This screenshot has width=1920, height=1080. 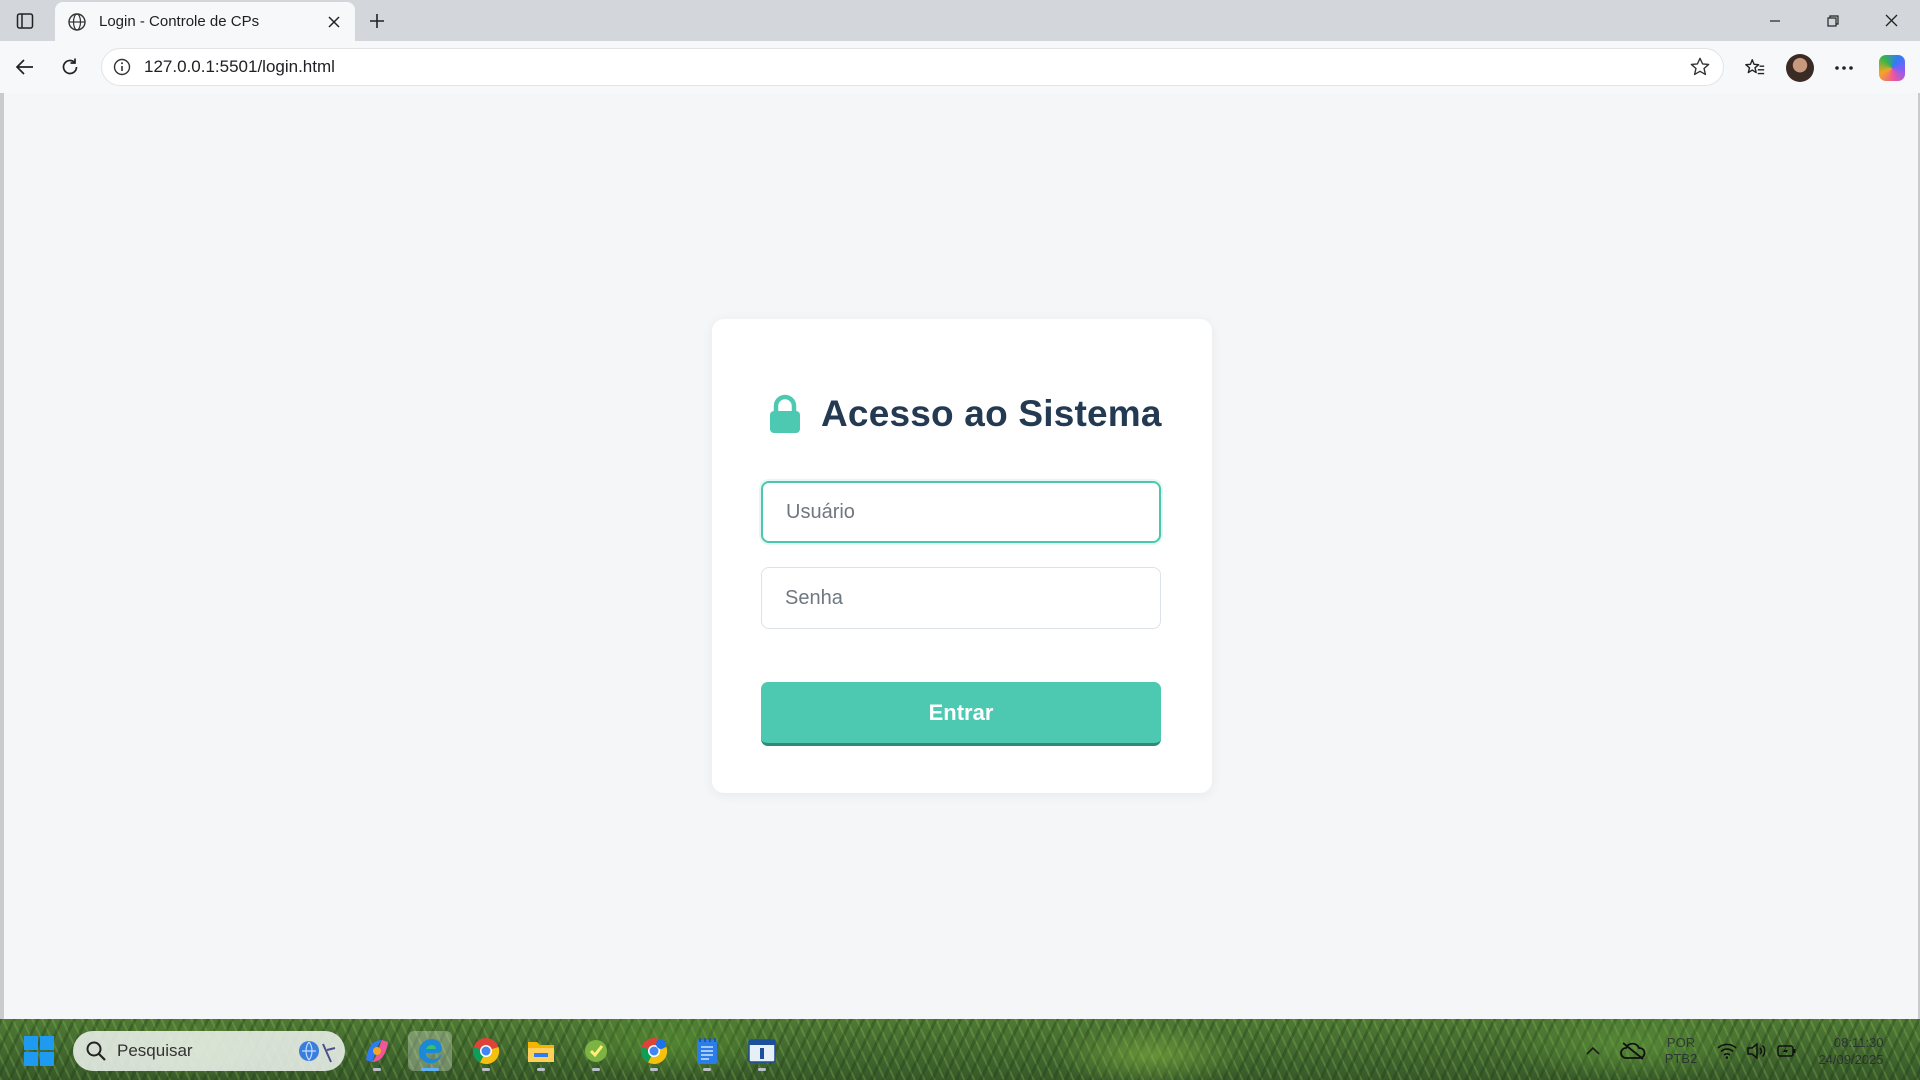 What do you see at coordinates (1844, 68) in the screenshot?
I see `more-options-icon` at bounding box center [1844, 68].